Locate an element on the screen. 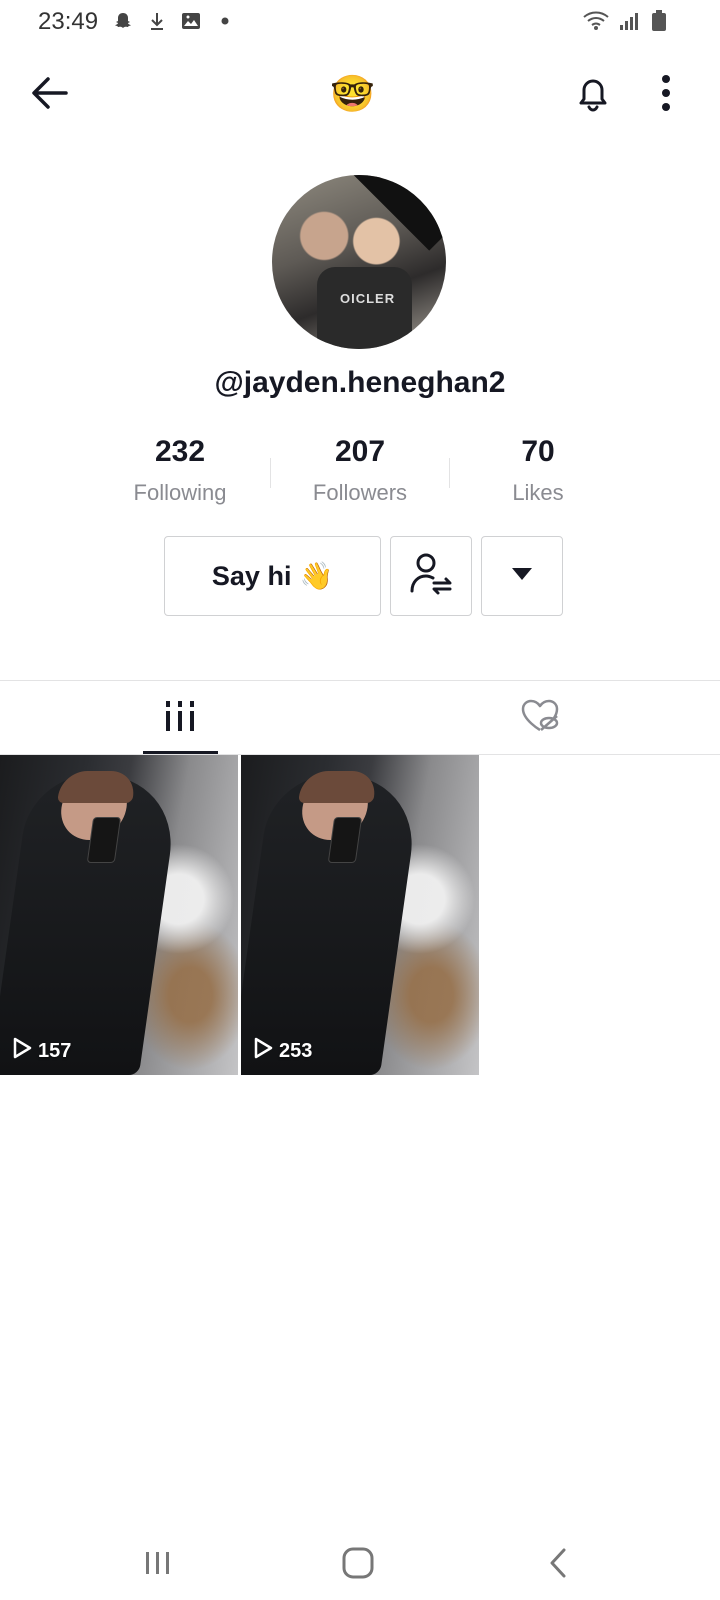  header: 🤓 is located at coordinates (360, 95).